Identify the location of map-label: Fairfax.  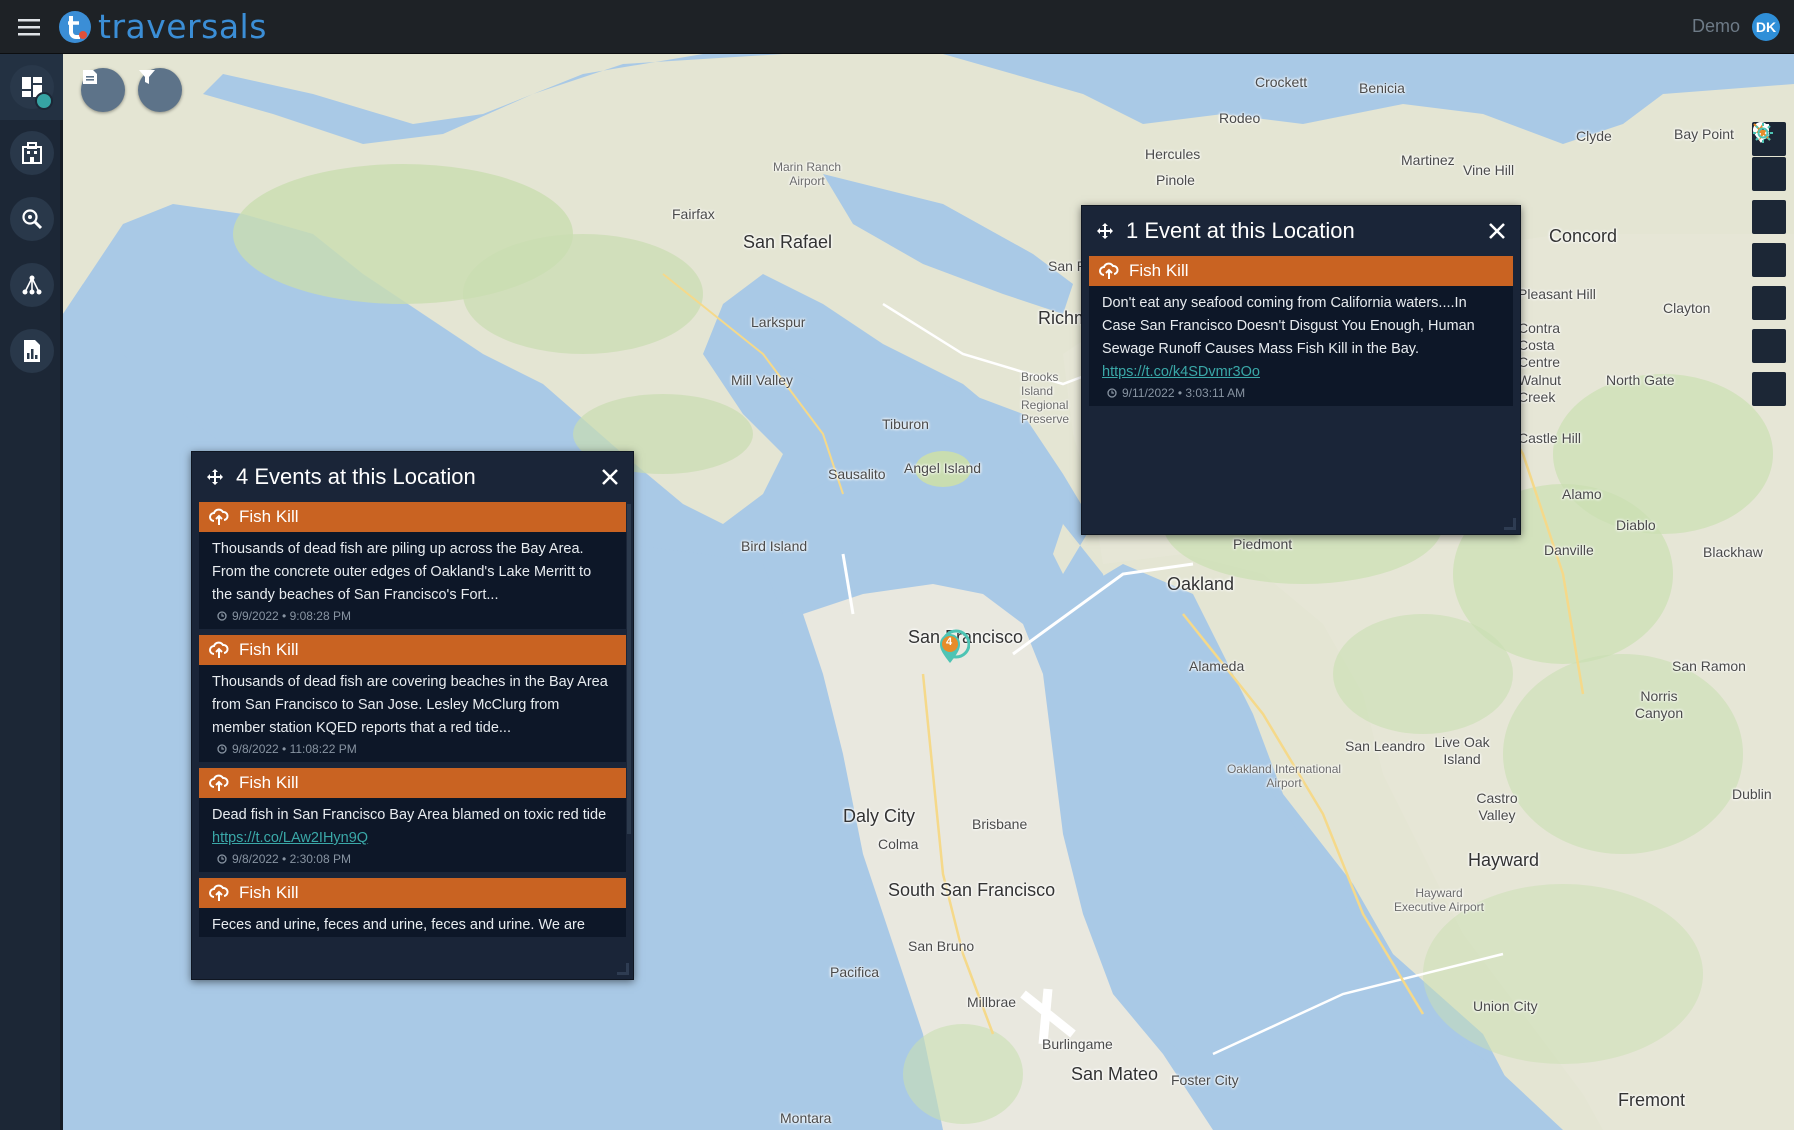
(693, 214).